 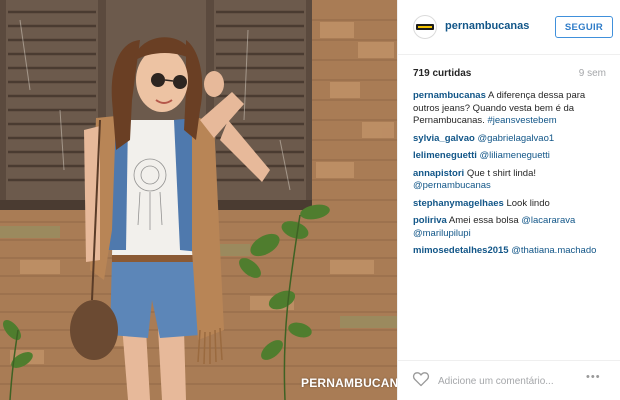 I want to click on mention-link: @liliameneguetti, so click(x=515, y=155).